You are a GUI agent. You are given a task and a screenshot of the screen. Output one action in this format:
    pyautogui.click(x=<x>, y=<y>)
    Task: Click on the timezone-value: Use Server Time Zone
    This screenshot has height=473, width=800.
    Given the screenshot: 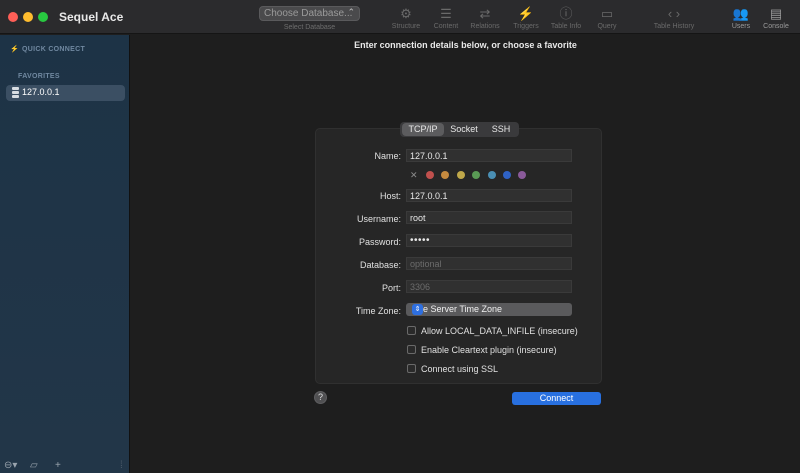 What is the action you would take?
    pyautogui.click(x=457, y=309)
    